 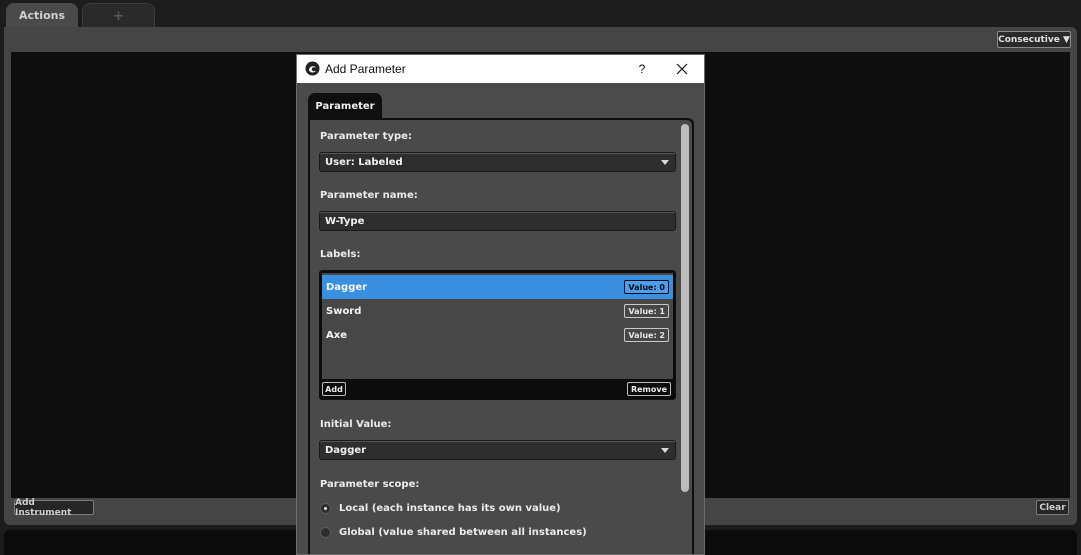 I want to click on parameter-type-label: Parameter type:, so click(x=366, y=136).